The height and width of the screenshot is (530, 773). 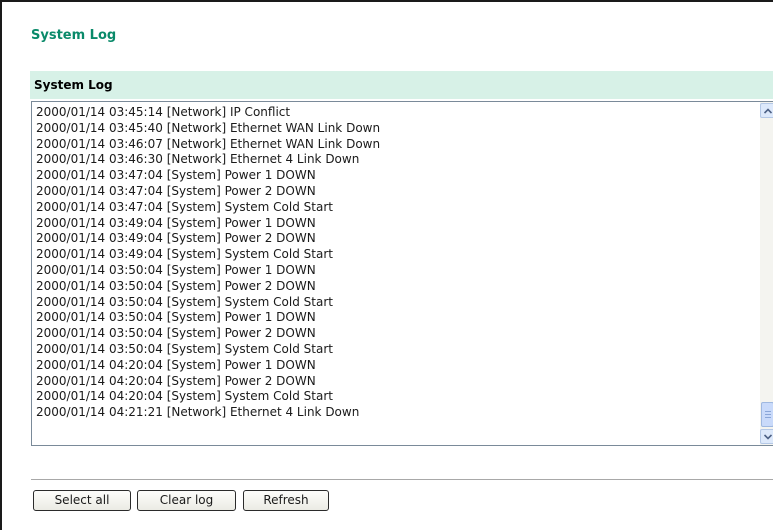 I want to click on select-all-button: Select all, so click(x=82, y=500).